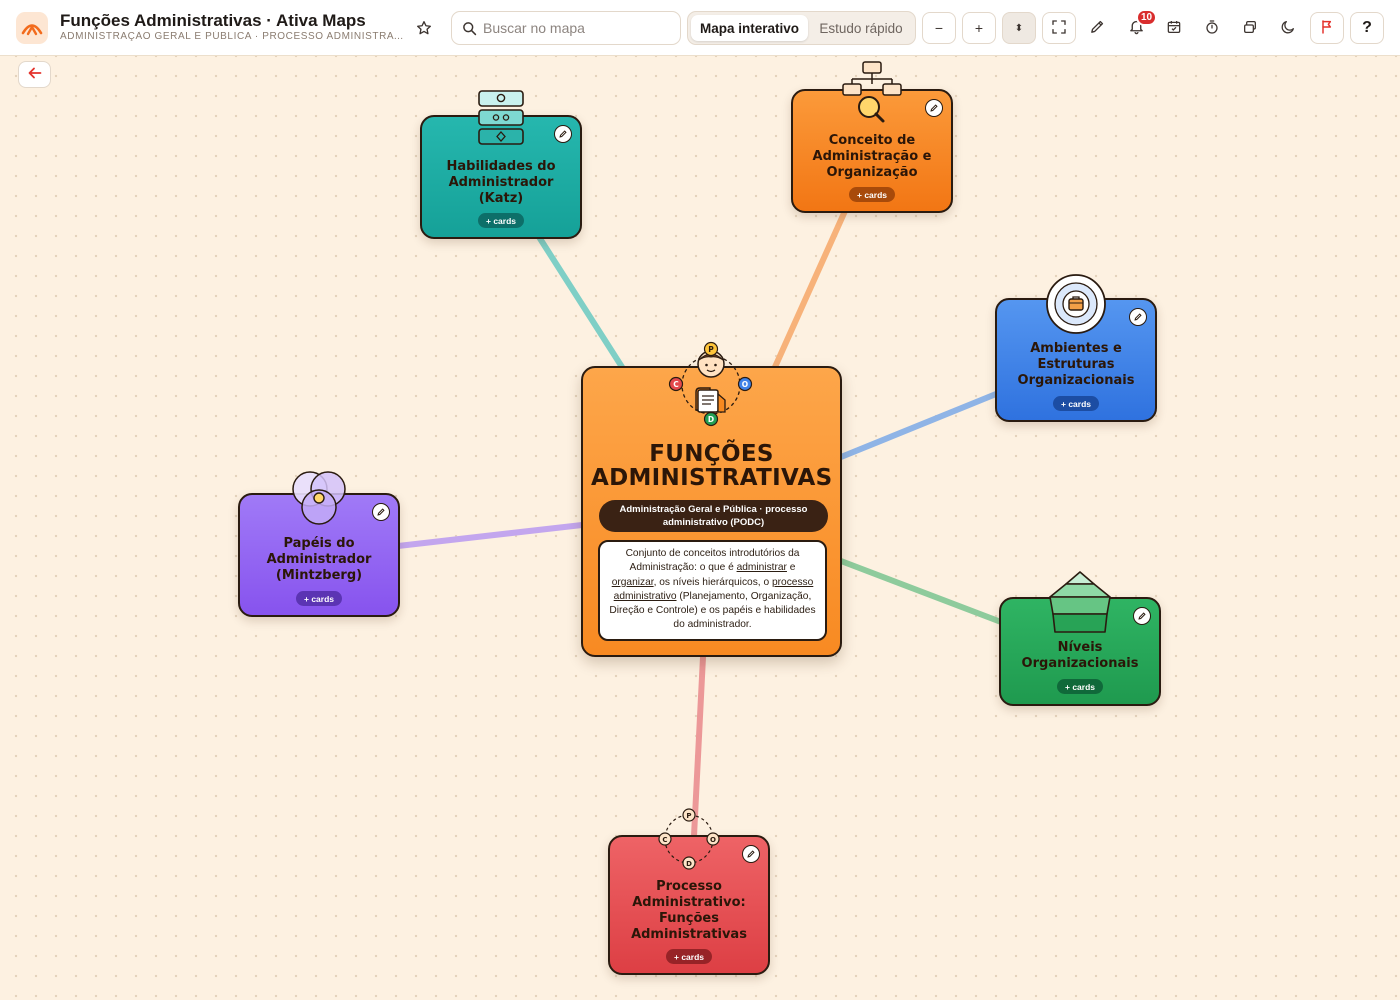 The height and width of the screenshot is (1000, 1400). I want to click on node-title: Habilidades do Administrador (Katz), so click(501, 182).